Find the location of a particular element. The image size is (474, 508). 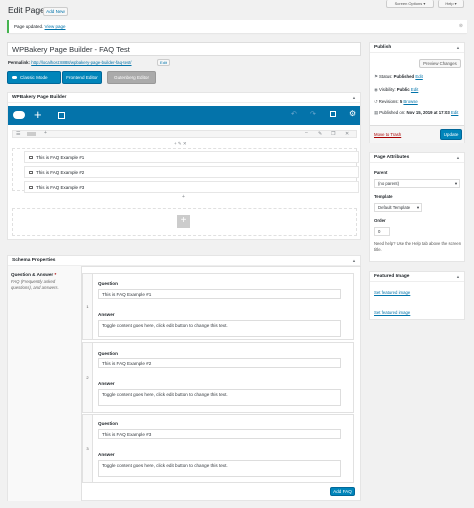

dismiss-icon: ⊗ is located at coordinates (461, 26).